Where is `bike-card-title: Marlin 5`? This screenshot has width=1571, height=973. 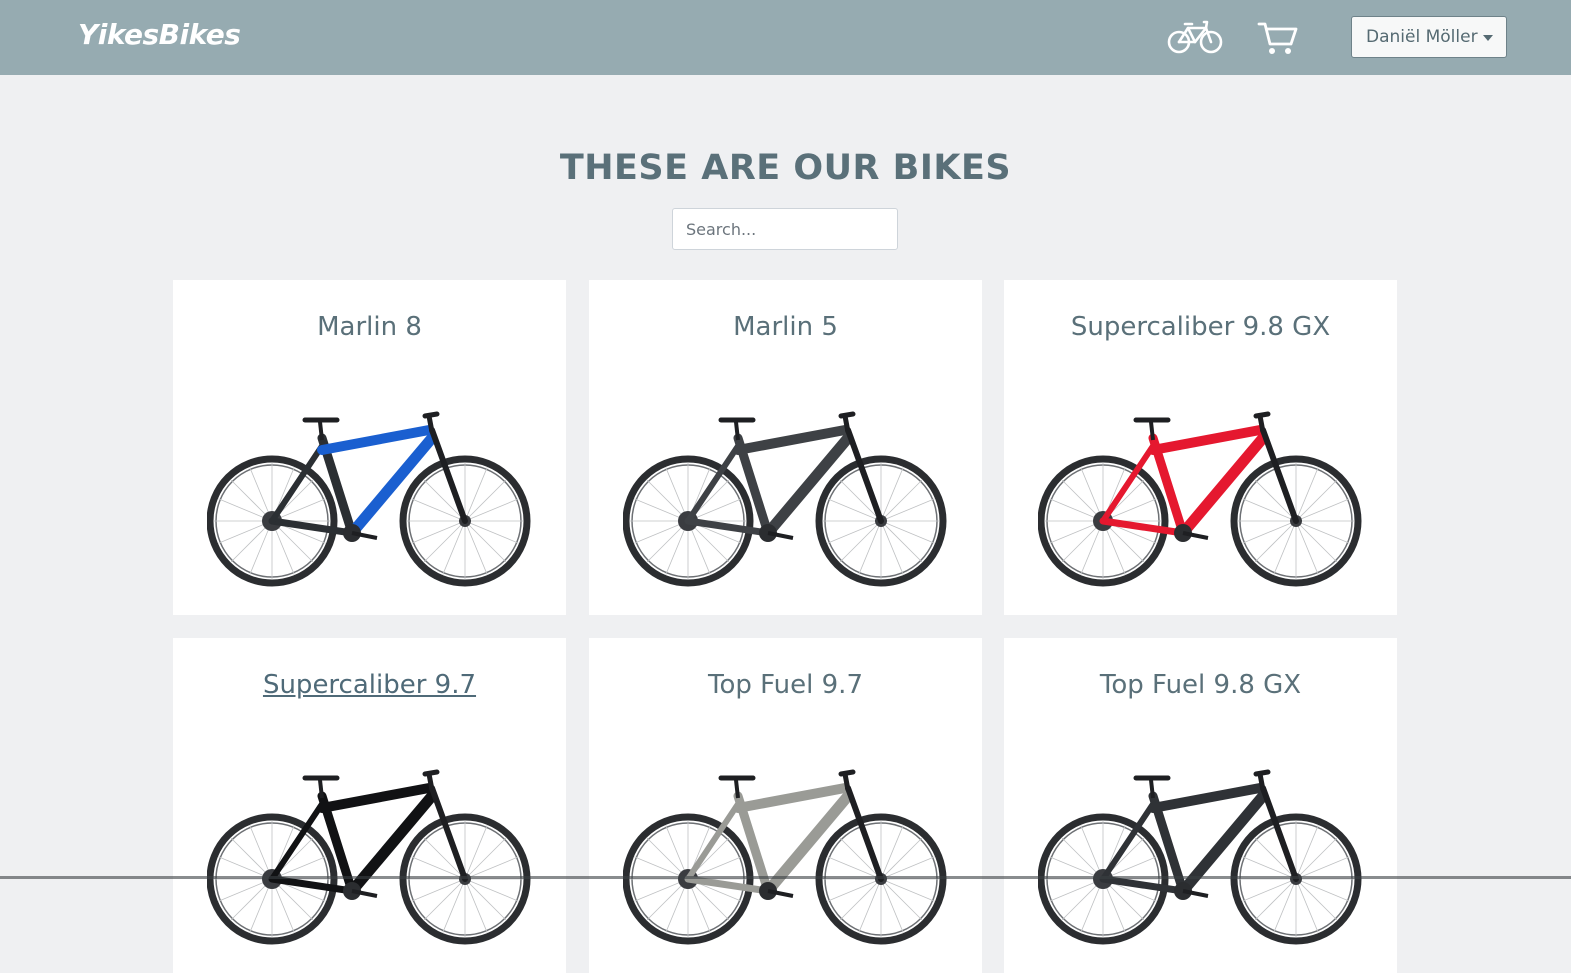
bike-card-title: Marlin 5 is located at coordinates (785, 327).